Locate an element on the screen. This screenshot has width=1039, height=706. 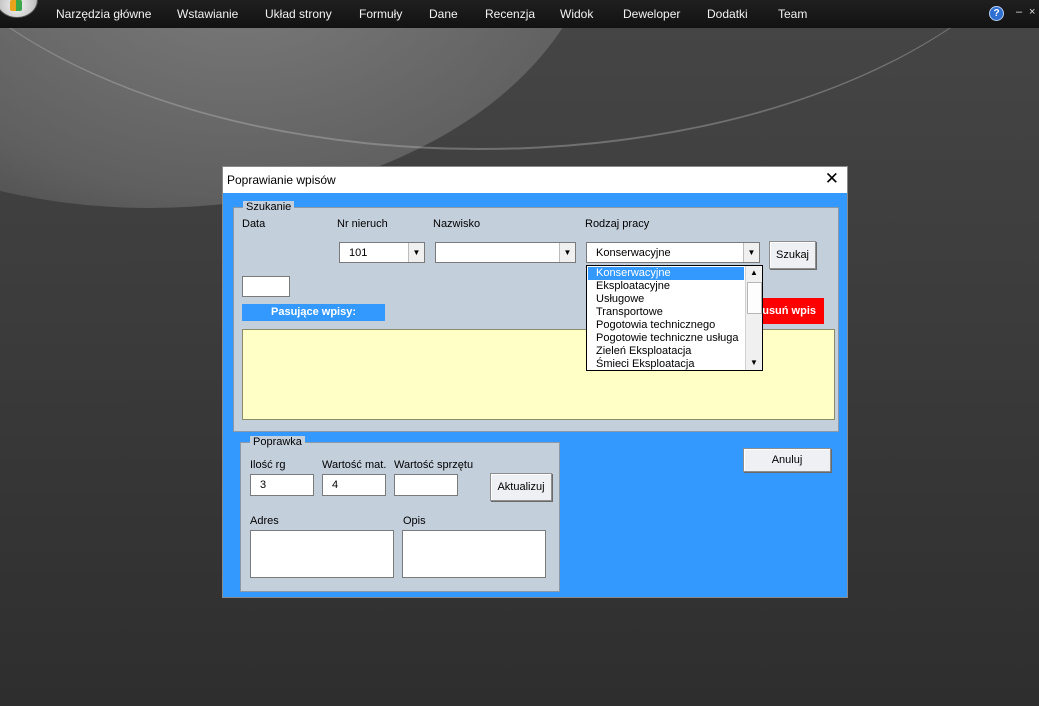
menu-data: Dane is located at coordinates (443, 14).